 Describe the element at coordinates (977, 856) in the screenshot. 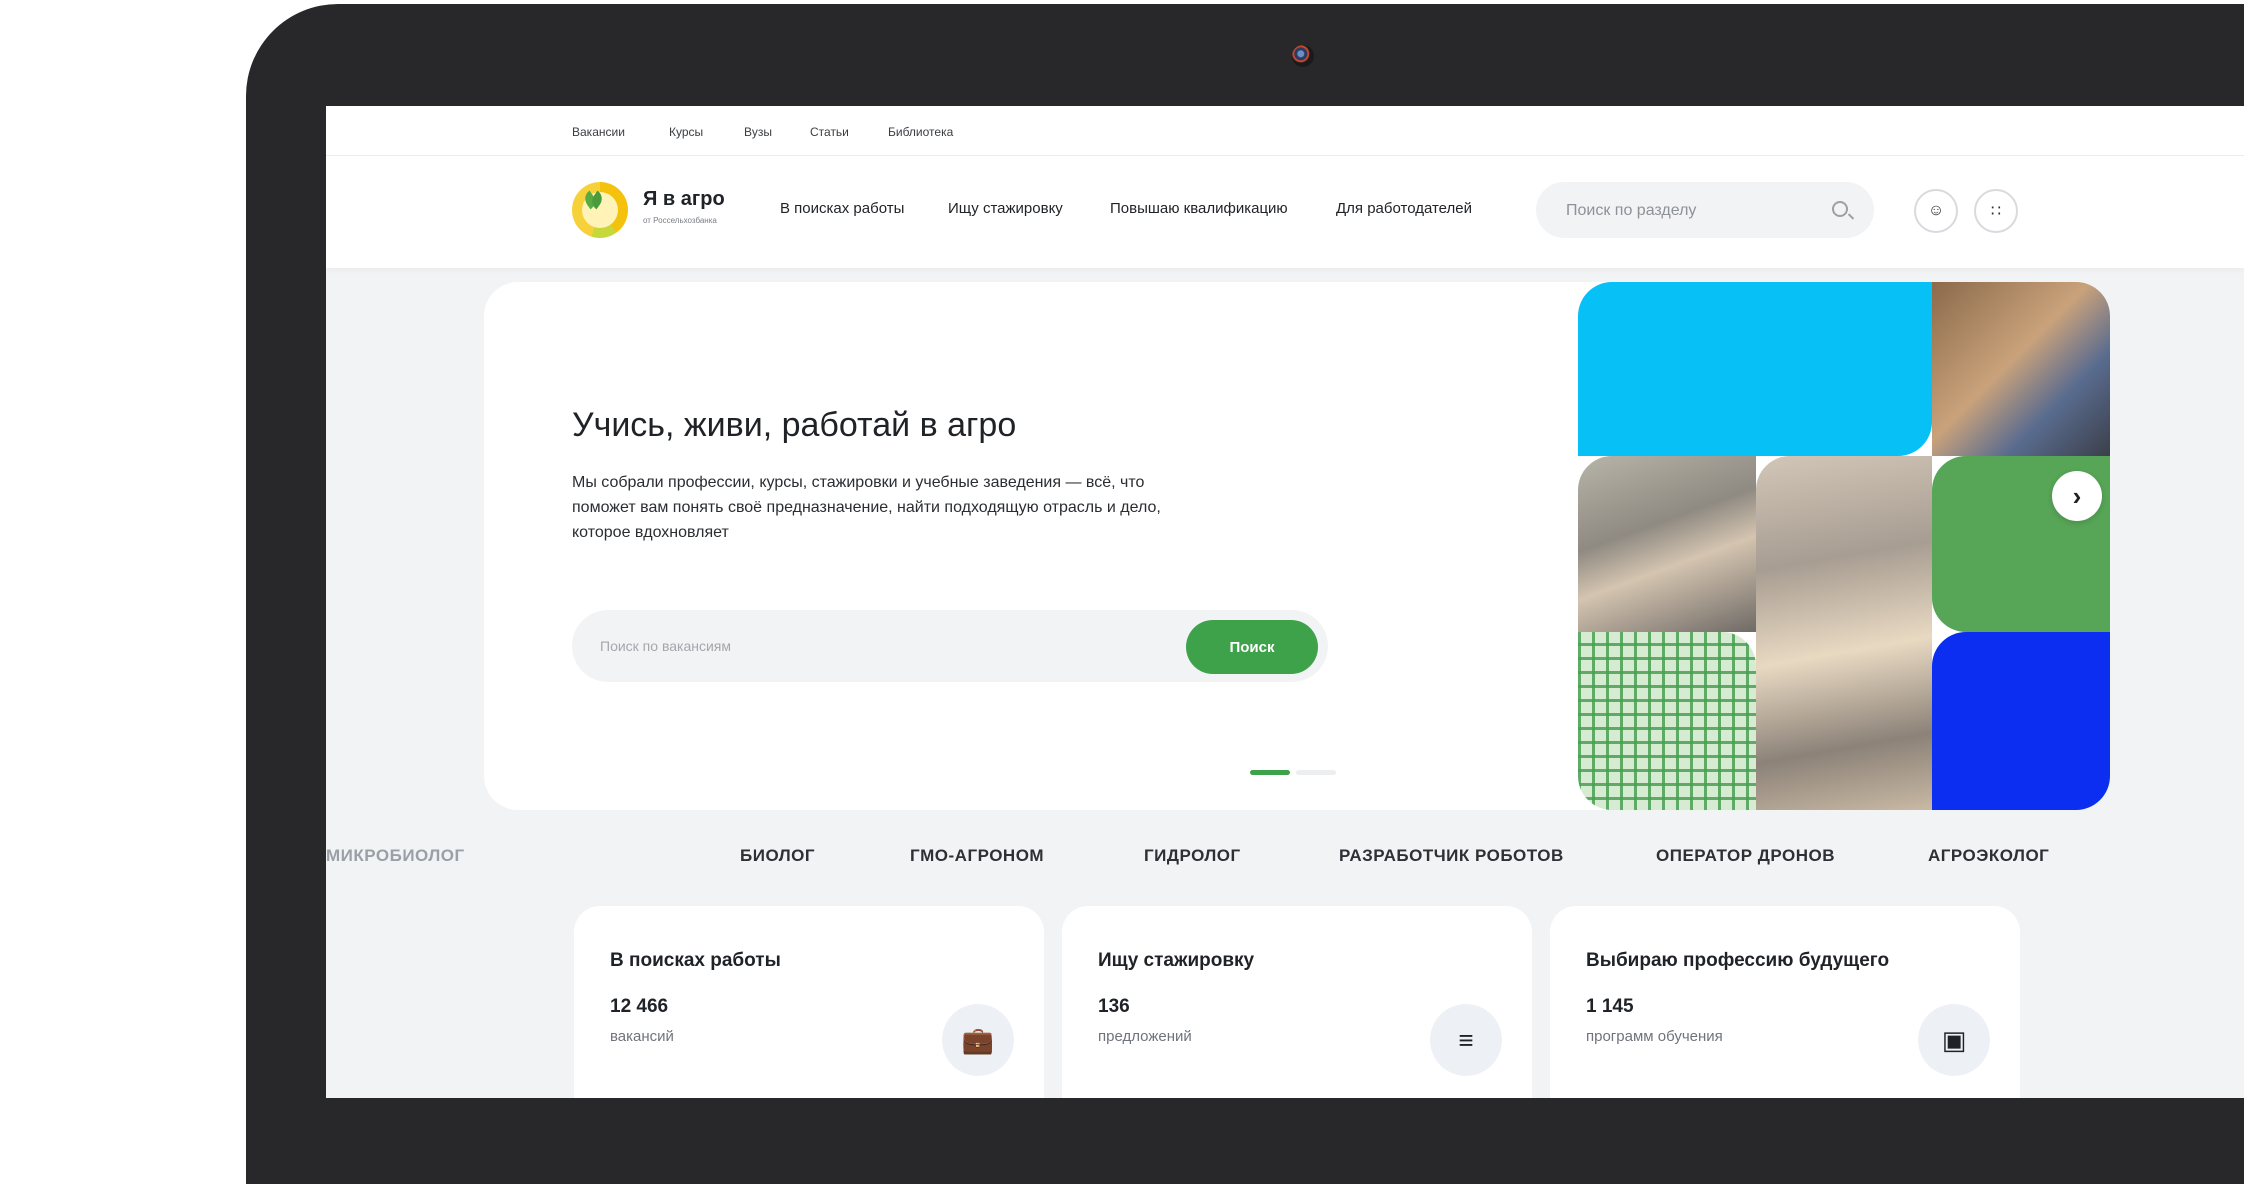

I see `profession-tag: ГМО-АГРОНОМ` at that location.